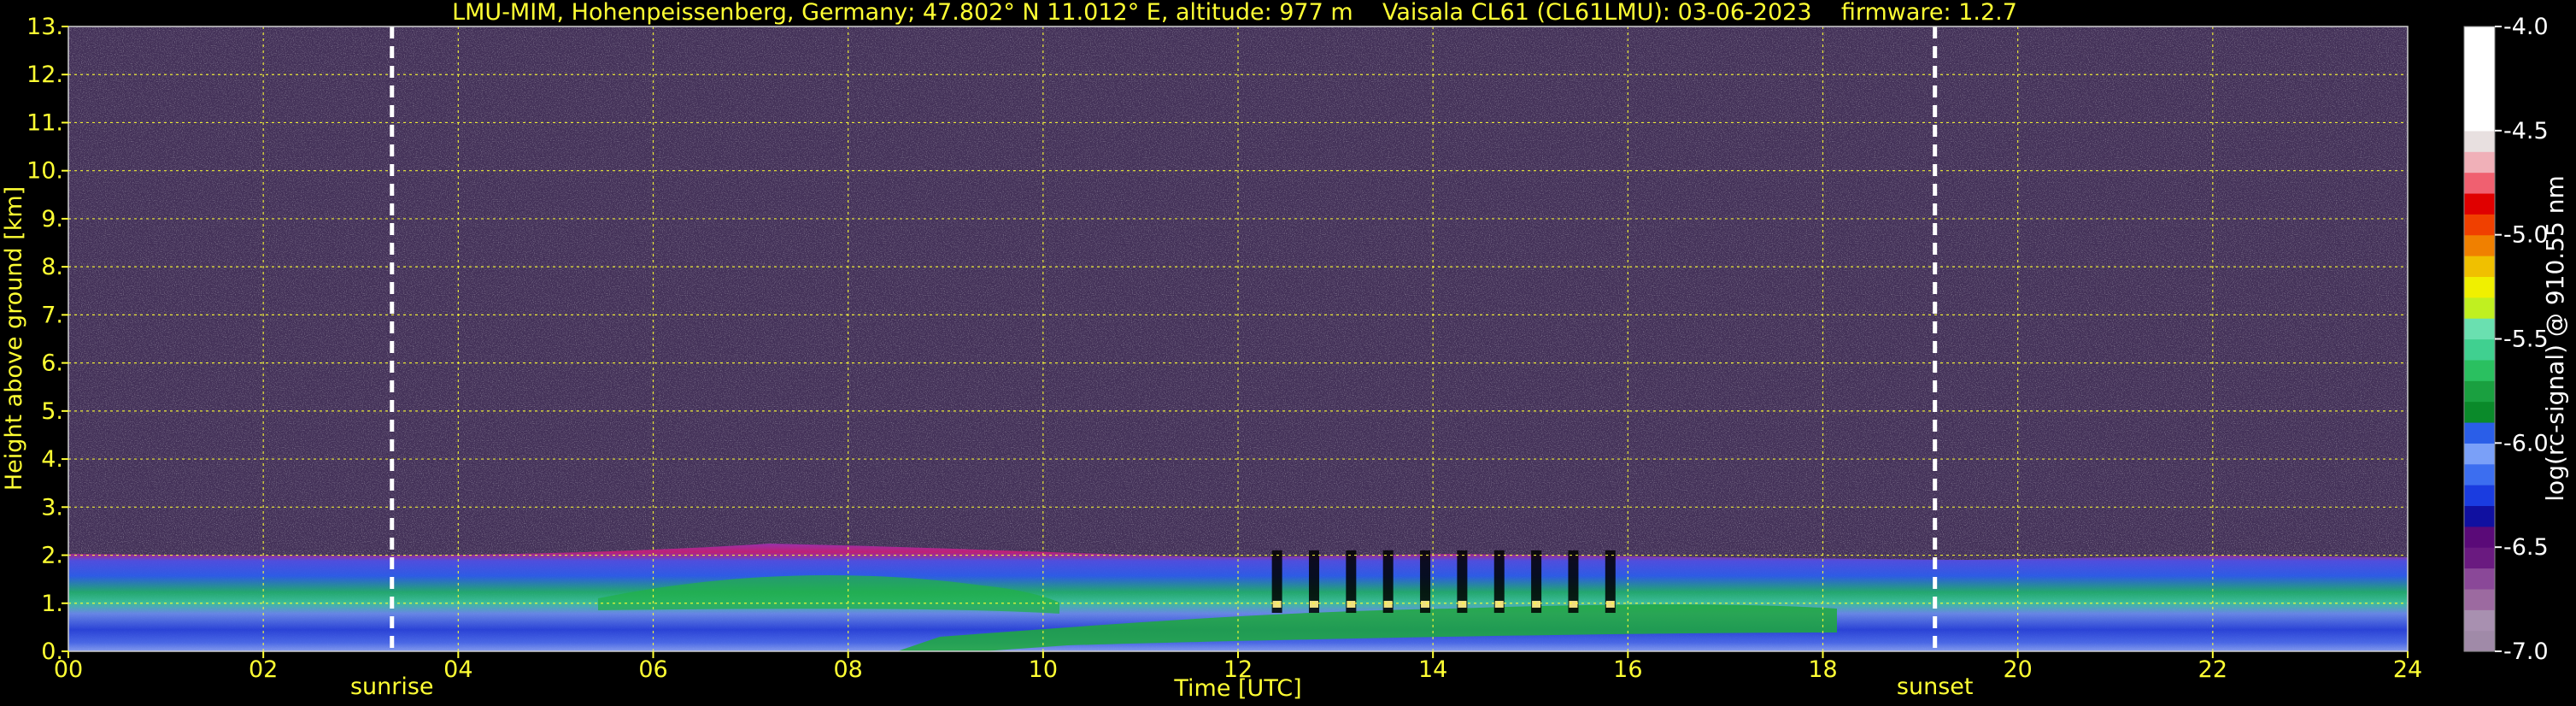  I want to click on y-tick-label: 12., so click(44, 75).